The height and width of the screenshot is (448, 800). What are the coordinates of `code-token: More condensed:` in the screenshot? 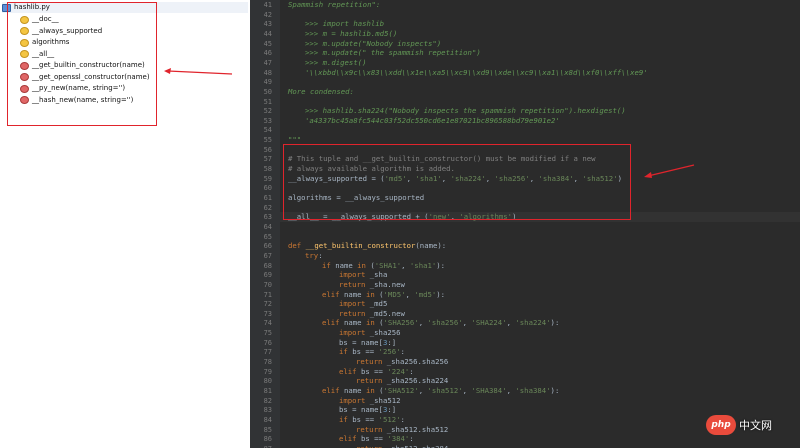 It's located at (321, 91).